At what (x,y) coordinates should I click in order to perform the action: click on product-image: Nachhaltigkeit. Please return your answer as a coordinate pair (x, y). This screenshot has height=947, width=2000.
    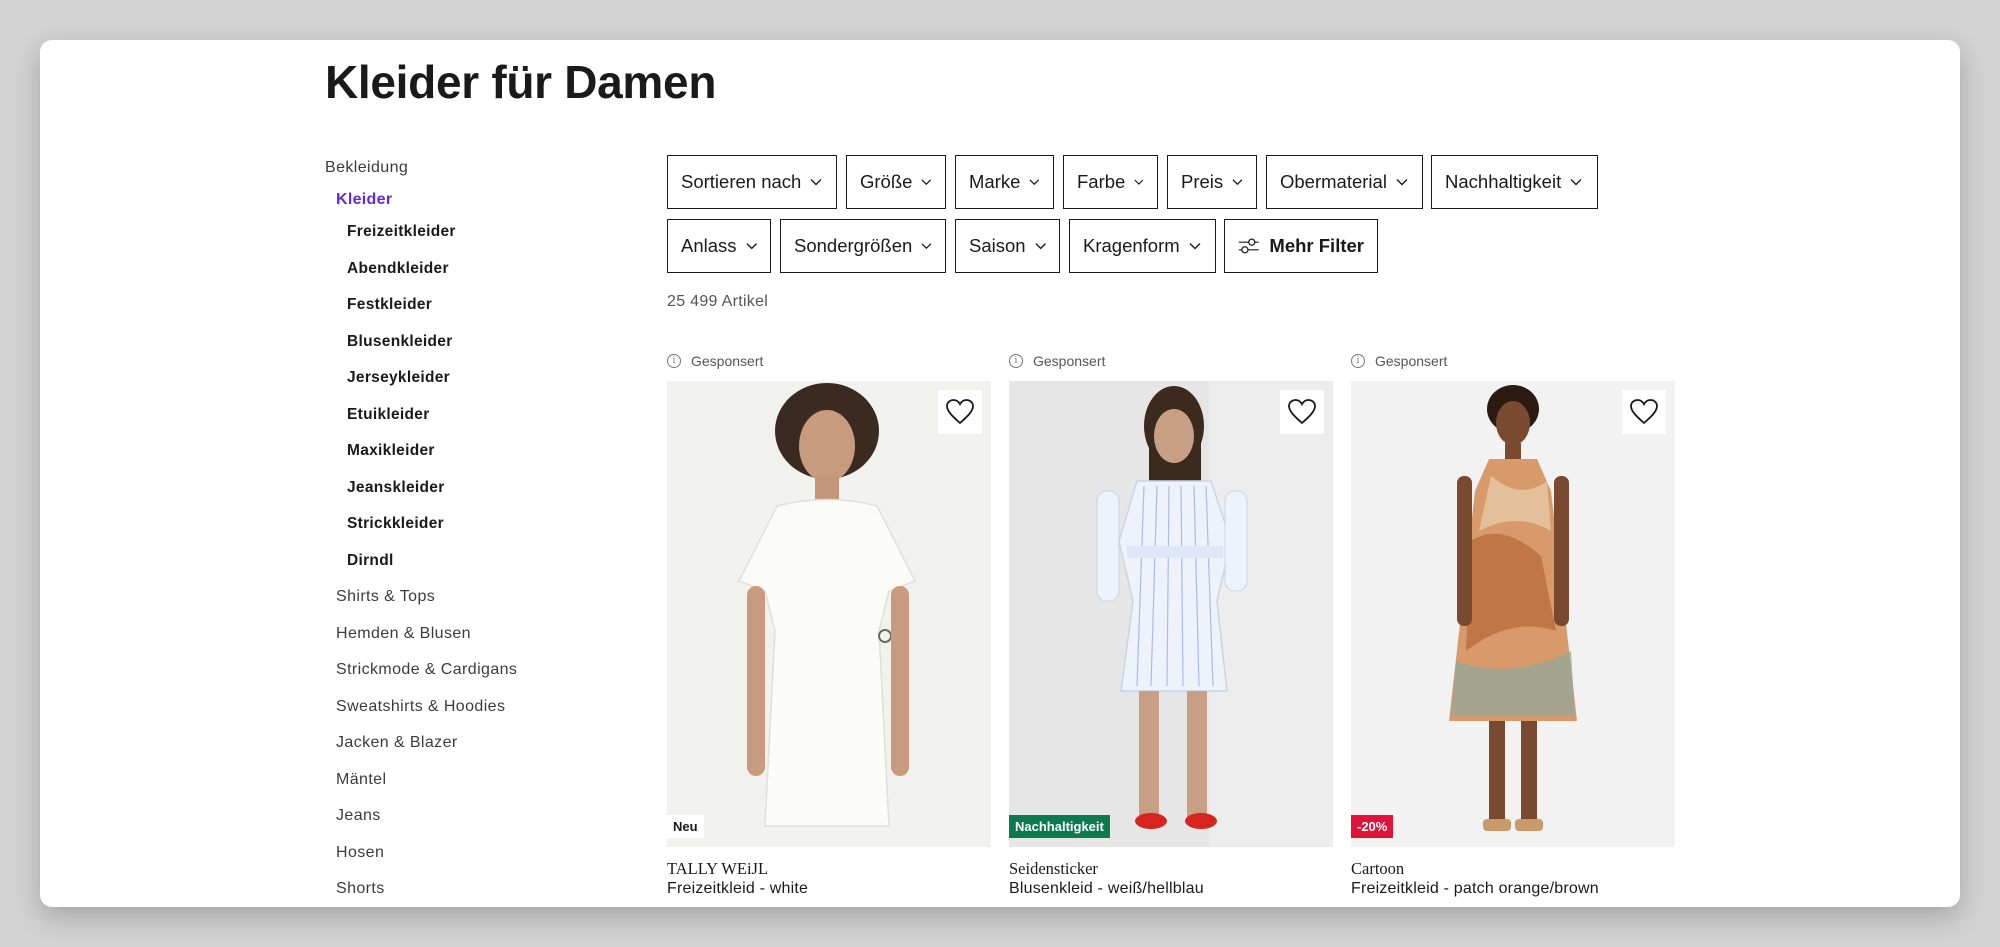
    Looking at the image, I should click on (1171, 614).